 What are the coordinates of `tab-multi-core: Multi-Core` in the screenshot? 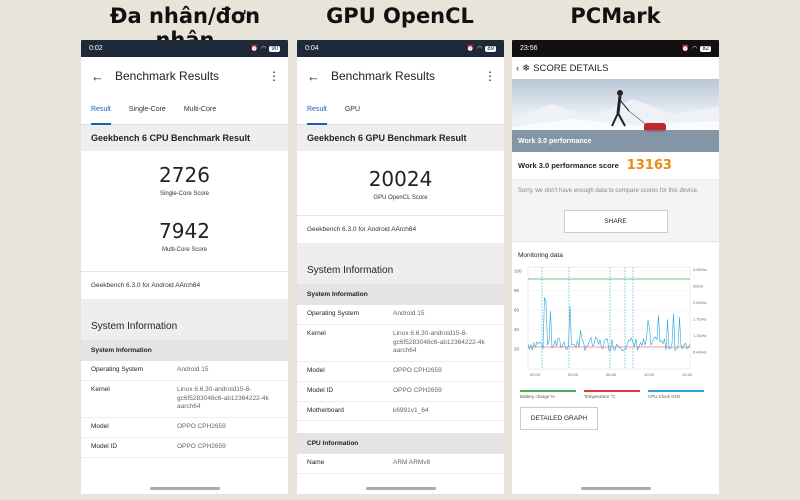 It's located at (200, 109).